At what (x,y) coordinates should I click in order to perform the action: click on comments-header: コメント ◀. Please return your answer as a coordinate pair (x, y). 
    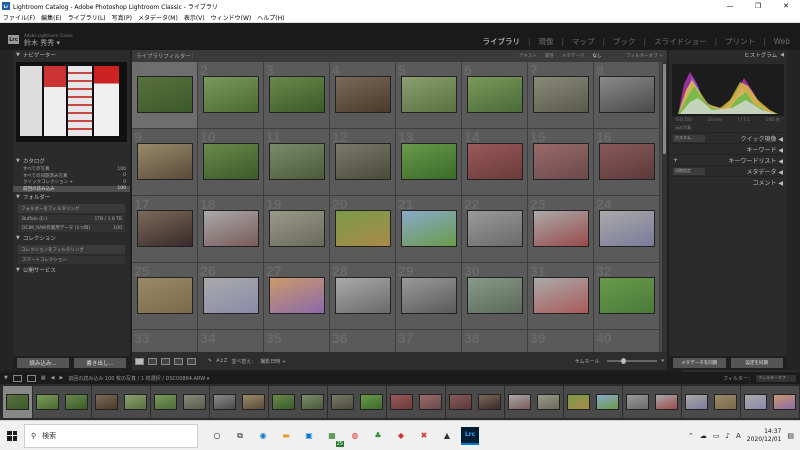
    Looking at the image, I should click on (728, 181).